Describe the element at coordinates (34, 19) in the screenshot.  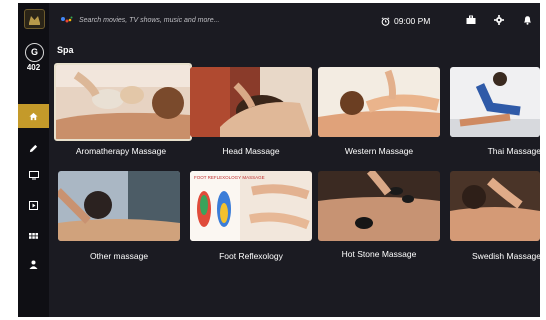
I see `hotel-logo` at that location.